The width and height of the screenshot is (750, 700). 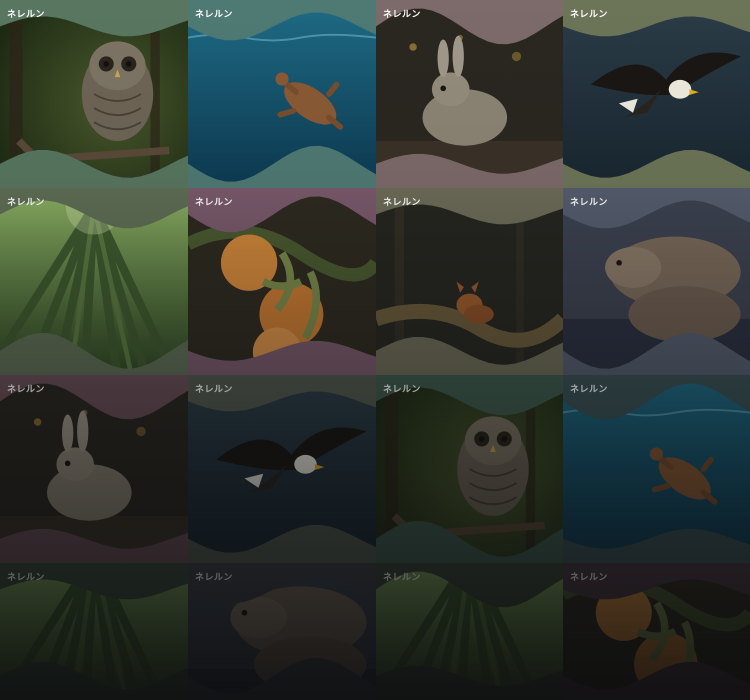 What do you see at coordinates (469, 281) in the screenshot?
I see `gallery-tile-fox: ネレルン` at bounding box center [469, 281].